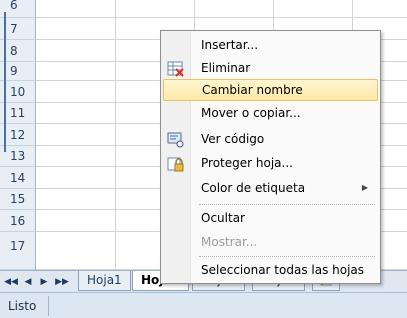 Image resolution: width=407 pixels, height=318 pixels. I want to click on menu-item-cambiar-nombre: Cambiar nombre, so click(270, 90).